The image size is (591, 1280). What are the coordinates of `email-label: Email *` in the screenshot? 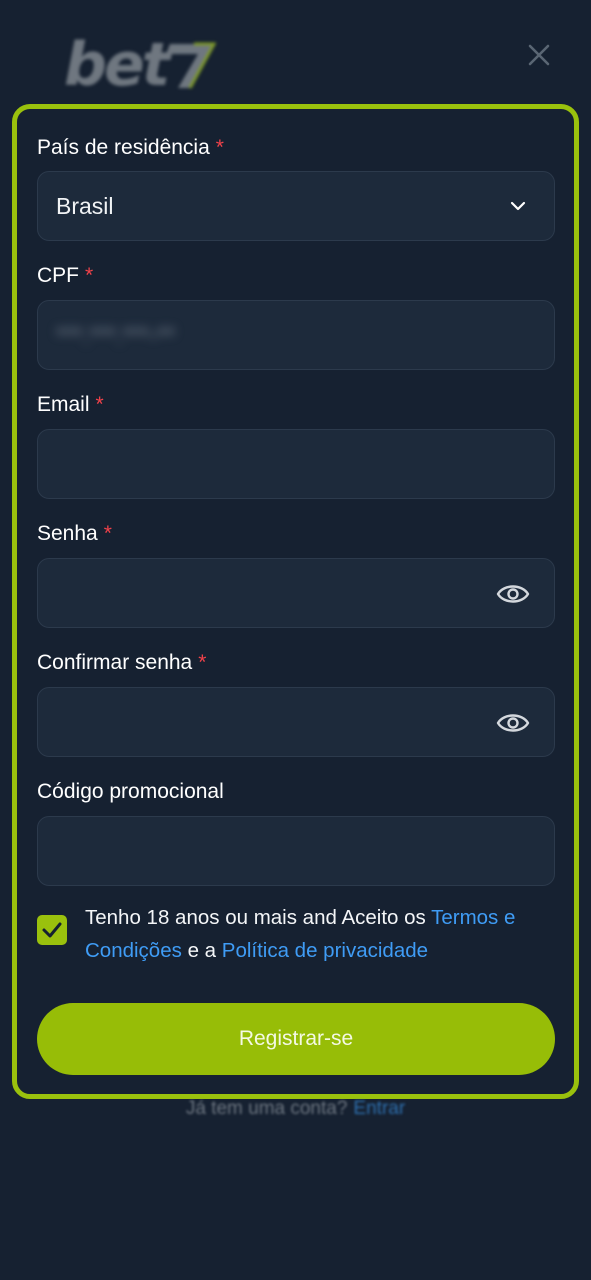 It's located at (70, 405).